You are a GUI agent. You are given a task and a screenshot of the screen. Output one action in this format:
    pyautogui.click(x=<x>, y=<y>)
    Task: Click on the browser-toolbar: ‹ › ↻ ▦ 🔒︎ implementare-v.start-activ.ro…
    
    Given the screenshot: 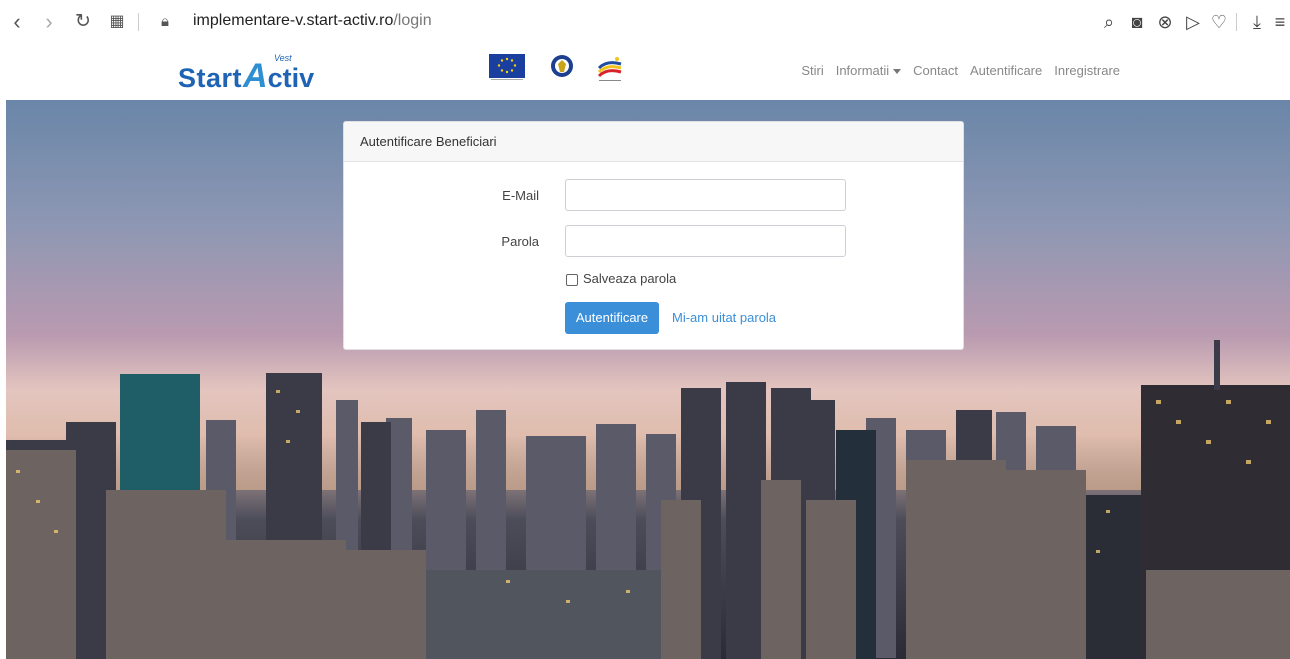 What is the action you would take?
    pyautogui.click(x=645, y=22)
    